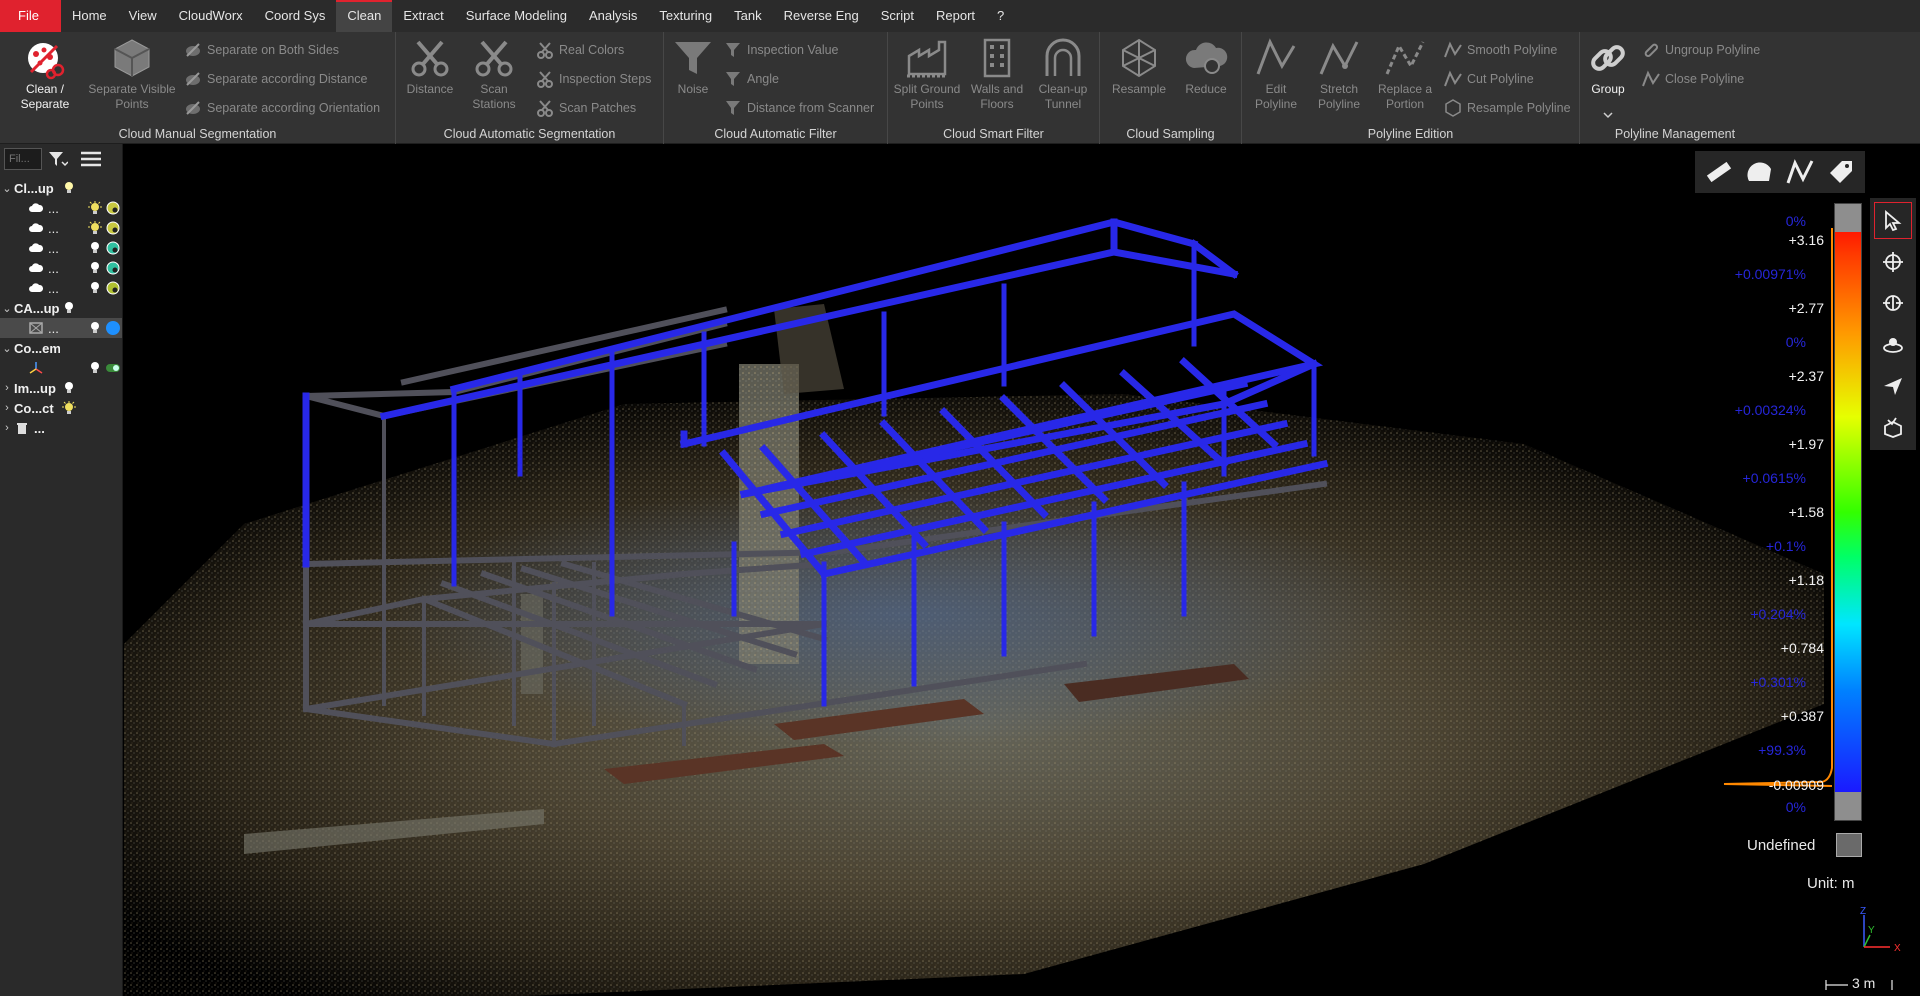 This screenshot has width=1920, height=996. I want to click on noise-filter-button: Noise, so click(693, 66).